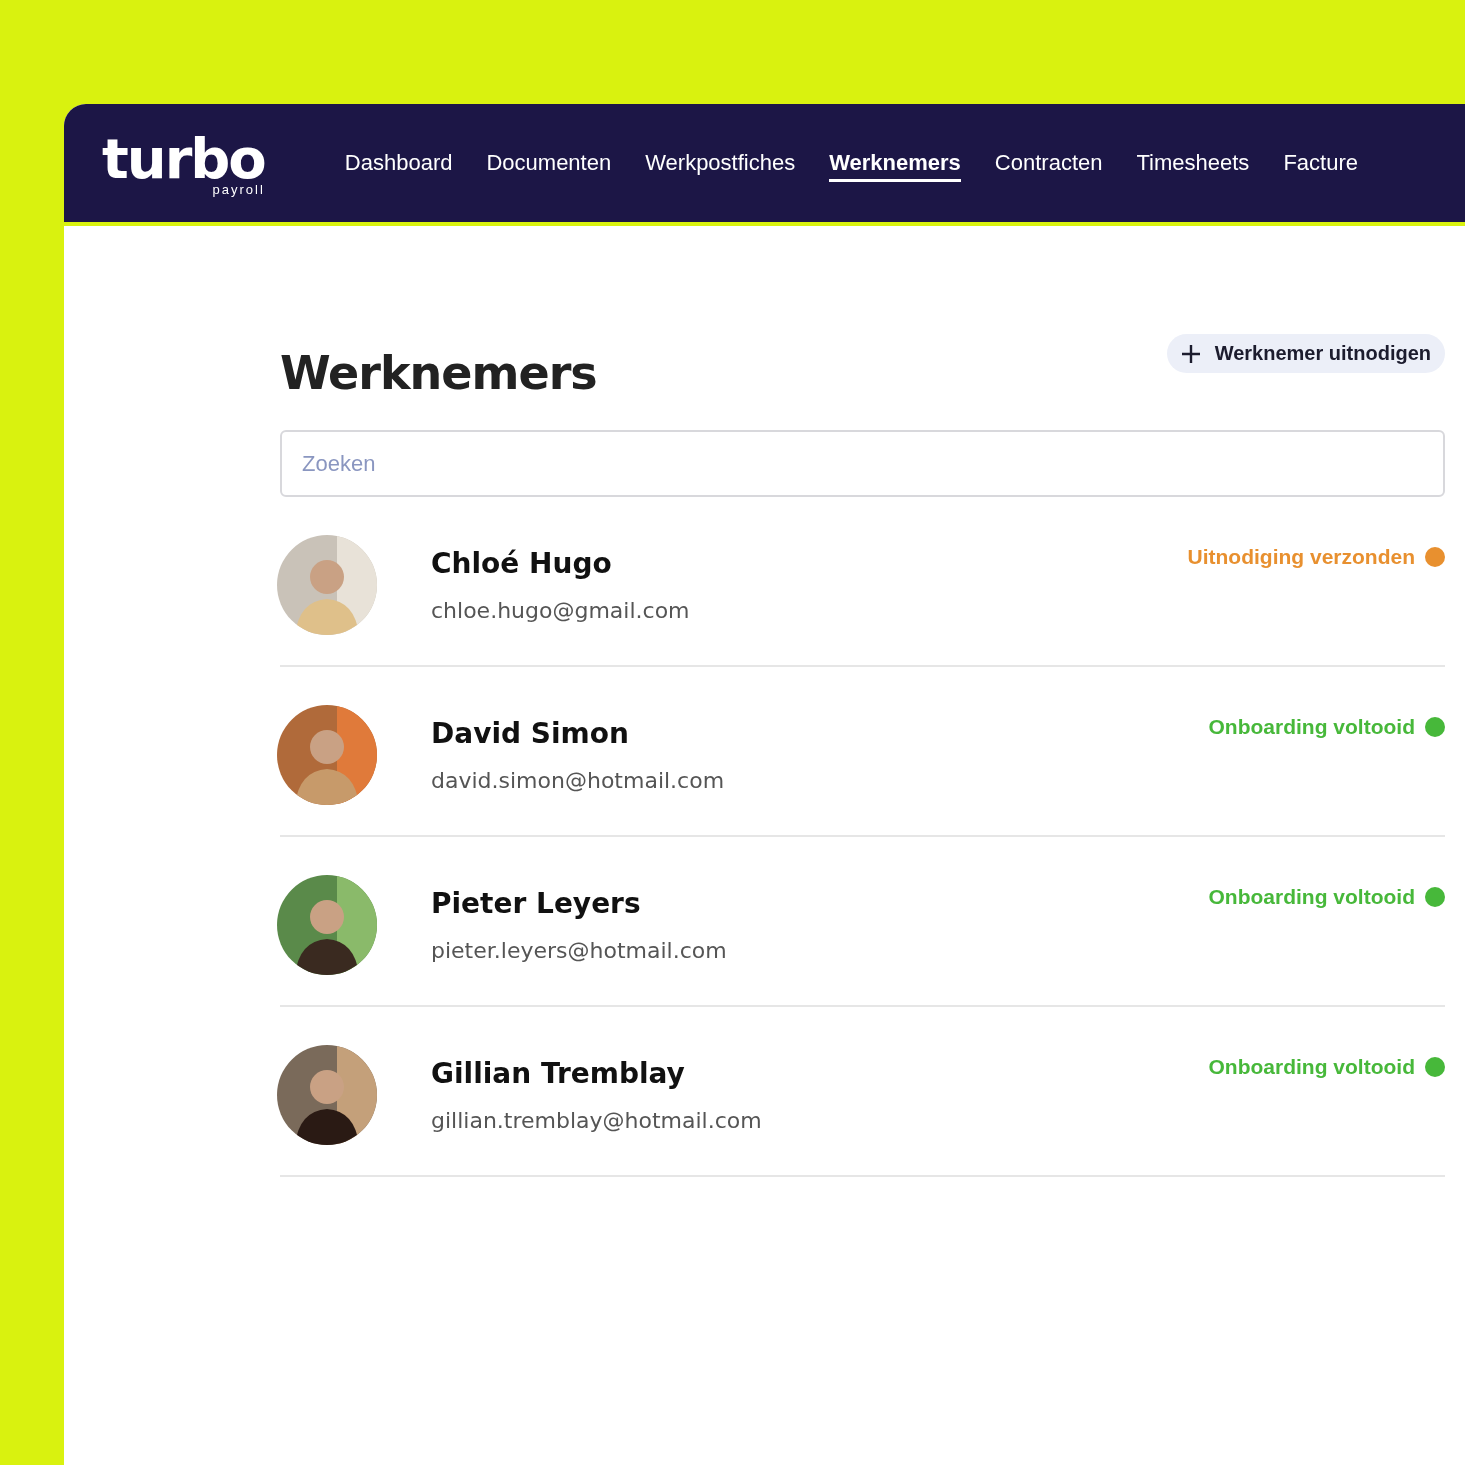 The image size is (1465, 1465). Describe the element at coordinates (578, 780) in the screenshot. I see `employee-email: david.simon@hotmail.com` at that location.